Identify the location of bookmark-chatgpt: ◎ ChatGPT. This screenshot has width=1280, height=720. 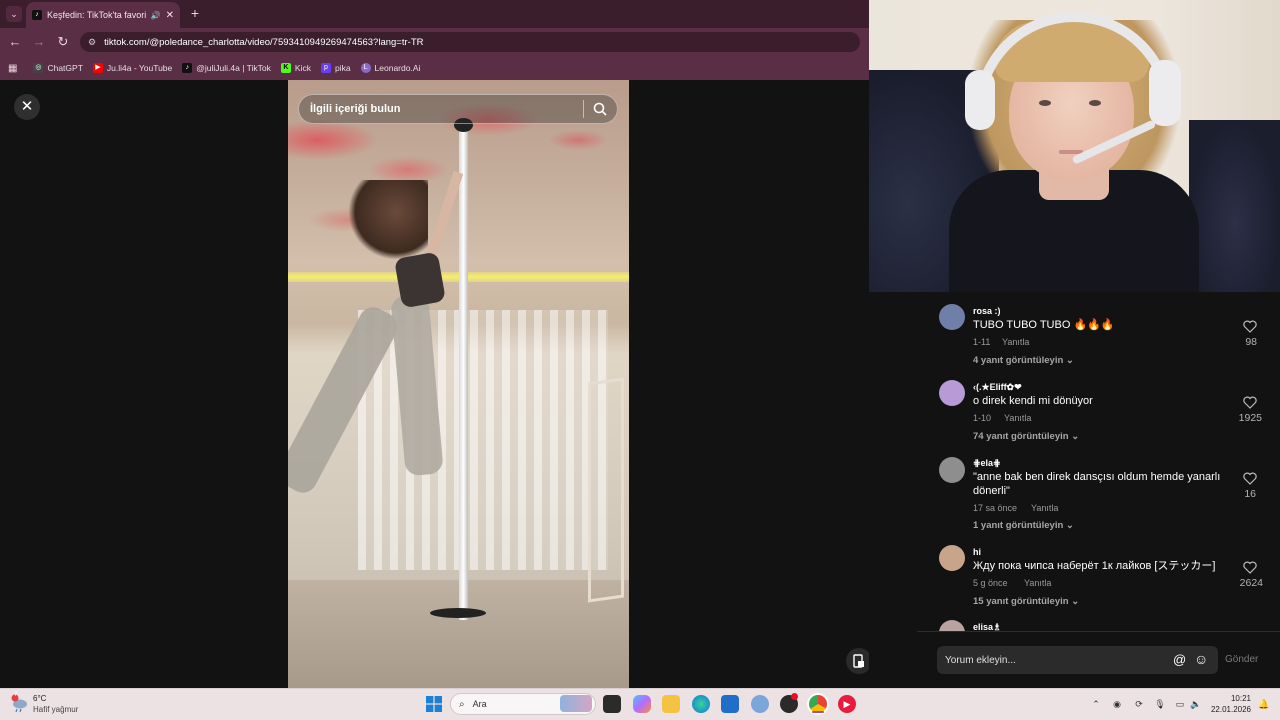
(58, 68).